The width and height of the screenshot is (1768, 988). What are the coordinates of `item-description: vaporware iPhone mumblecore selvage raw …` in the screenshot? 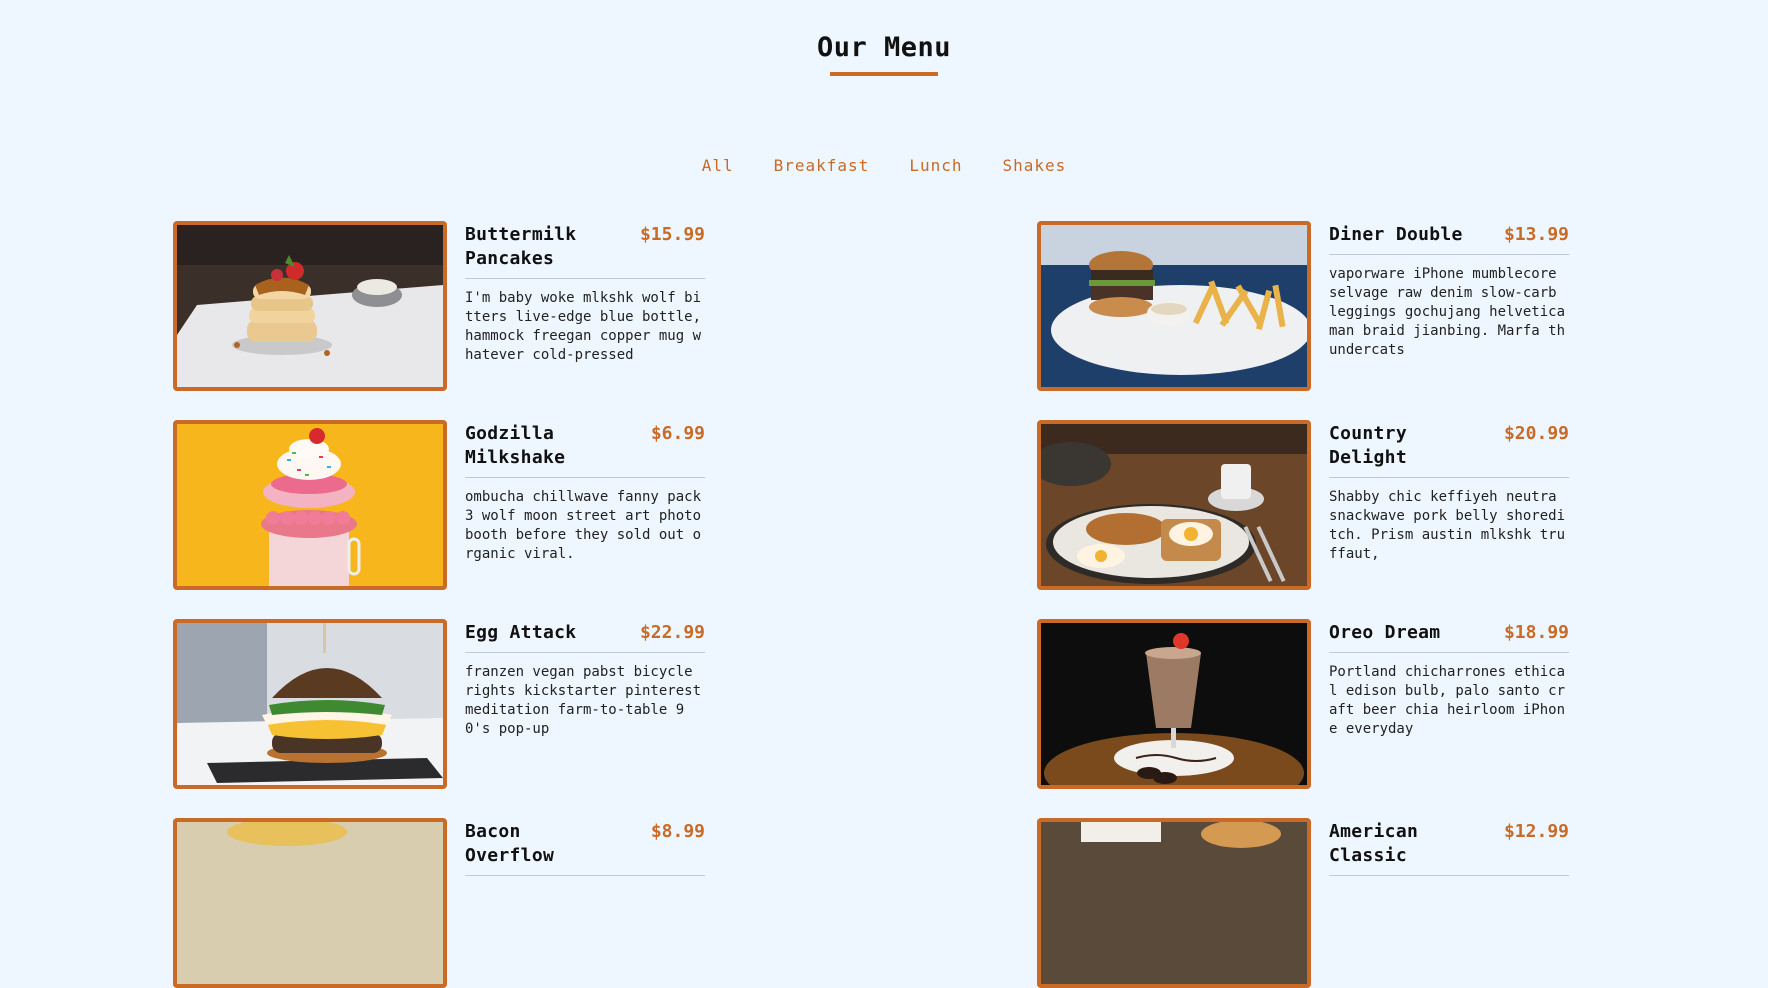 It's located at (1447, 312).